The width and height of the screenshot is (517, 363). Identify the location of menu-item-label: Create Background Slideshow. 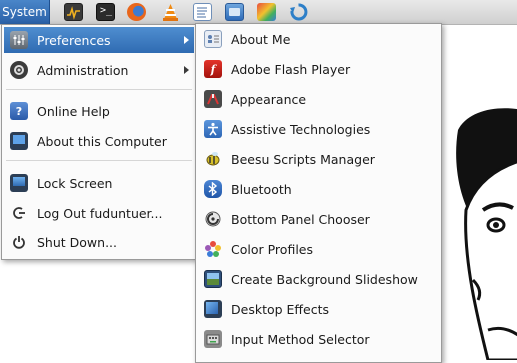
(324, 279).